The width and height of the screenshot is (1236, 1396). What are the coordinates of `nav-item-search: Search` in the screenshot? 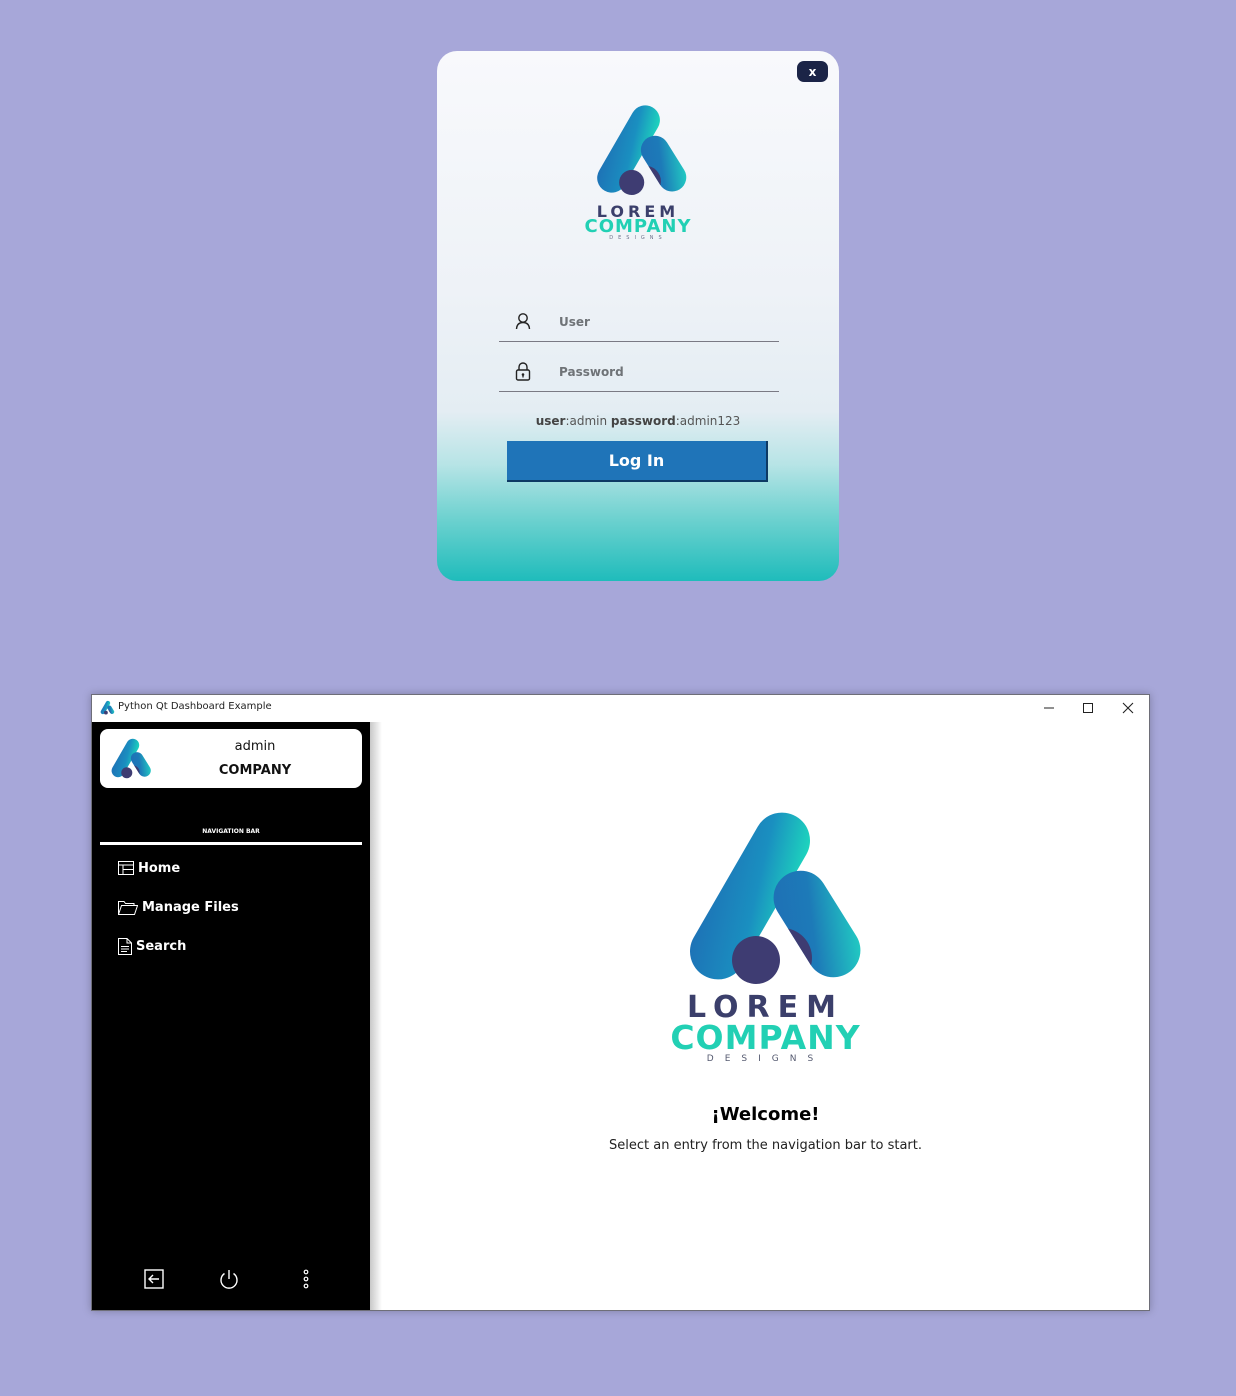 It's located at (152, 946).